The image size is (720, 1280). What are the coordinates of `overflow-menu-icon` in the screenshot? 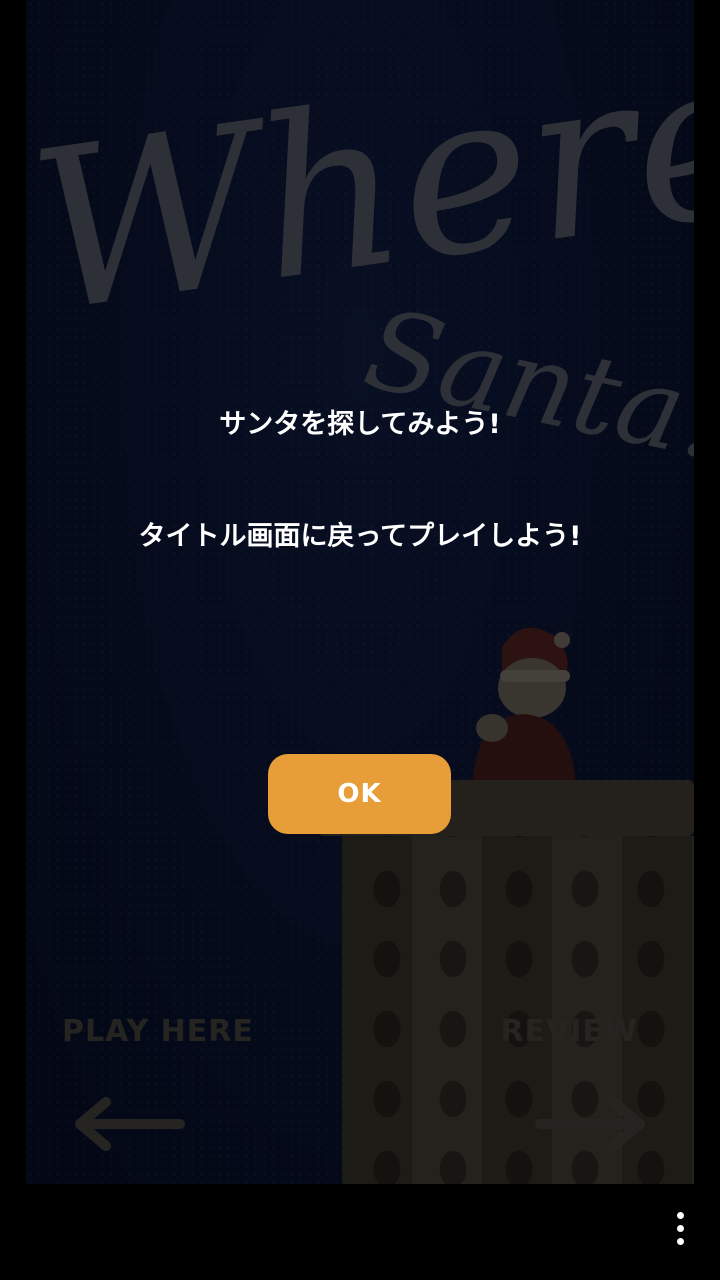 It's located at (680, 1232).